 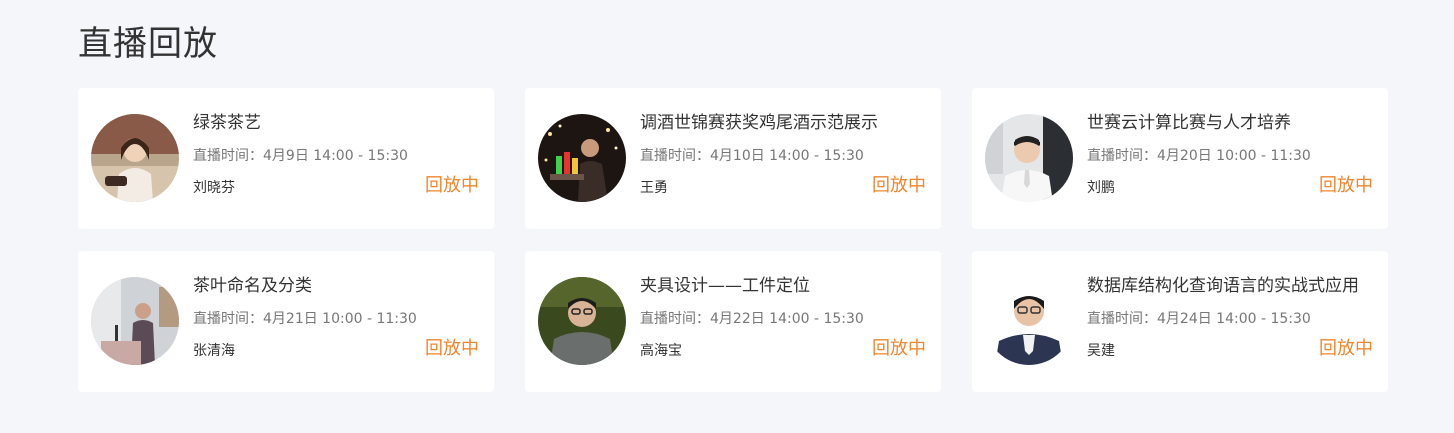 I want to click on host-name: 王勇, so click(x=654, y=188).